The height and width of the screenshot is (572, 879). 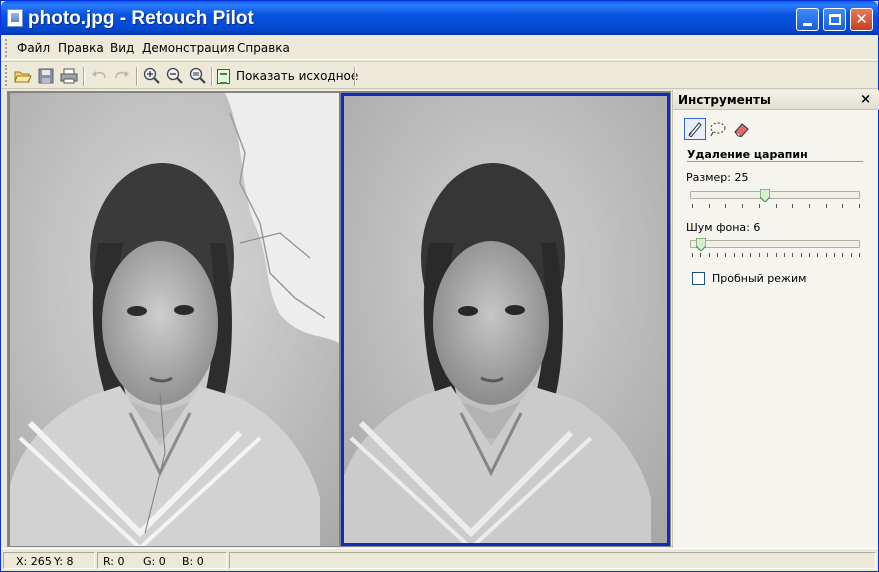 What do you see at coordinates (193, 561) in the screenshot?
I see `status-b: B: 0` at bounding box center [193, 561].